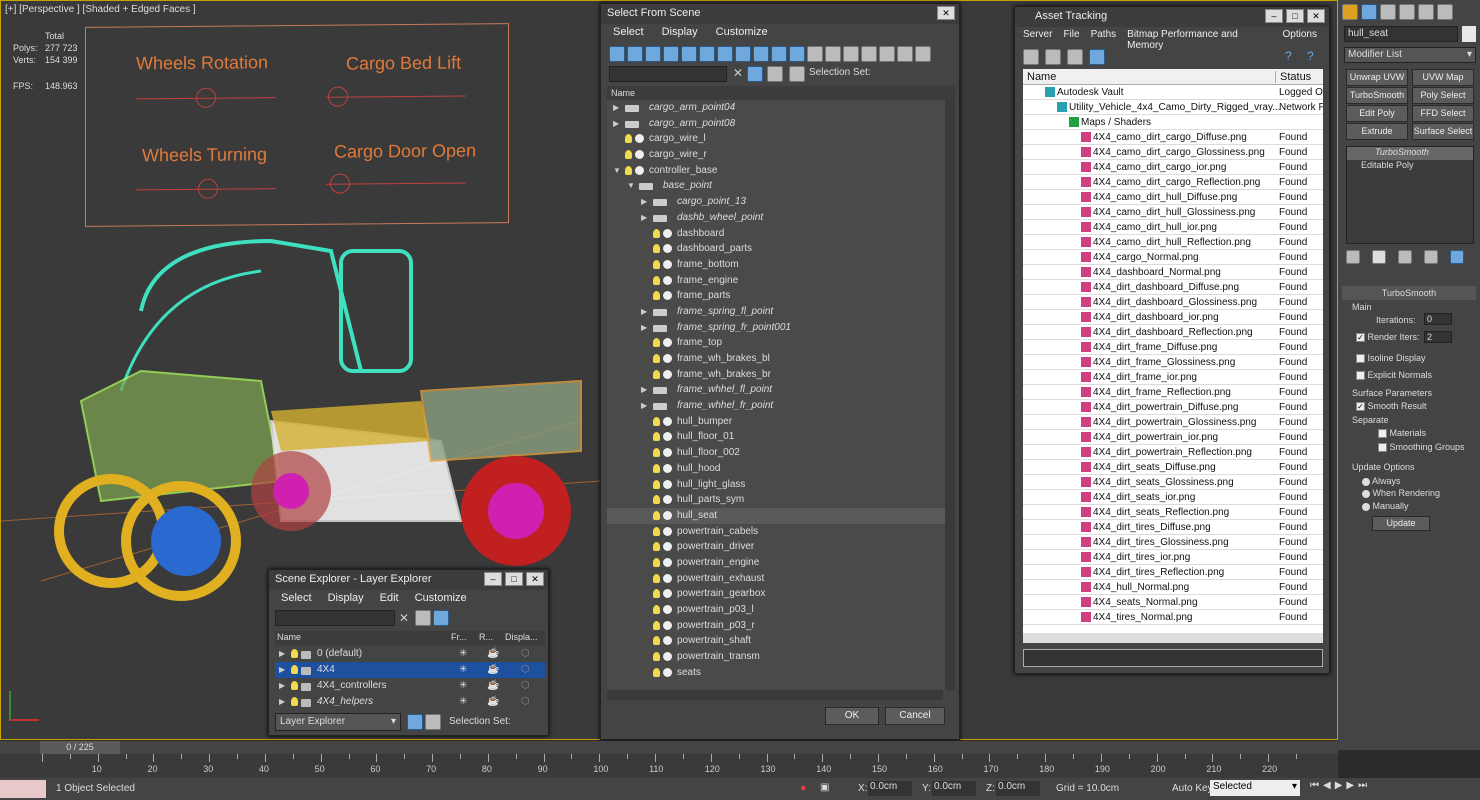 Image resolution: width=1480 pixels, height=800 pixels. I want to click on clear-search-icon: ✕, so click(404, 618).